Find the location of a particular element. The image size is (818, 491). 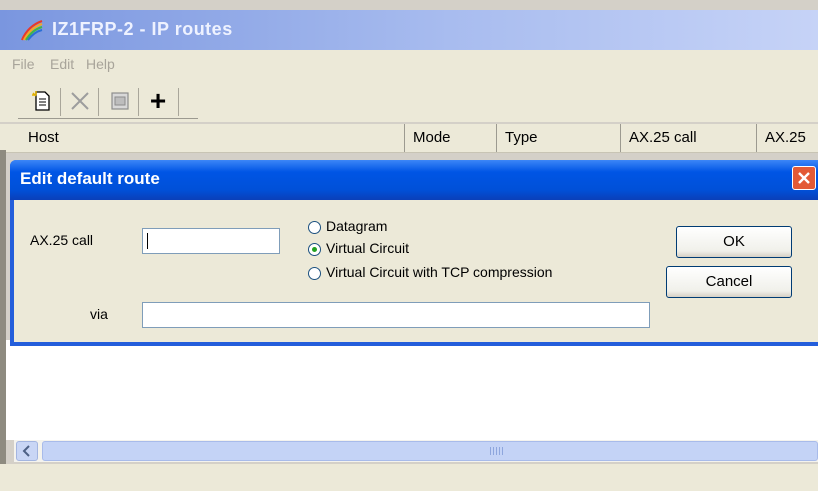

radio-vc-tcp-compression-label: Virtual Circuit with TCP compression is located at coordinates (439, 272).